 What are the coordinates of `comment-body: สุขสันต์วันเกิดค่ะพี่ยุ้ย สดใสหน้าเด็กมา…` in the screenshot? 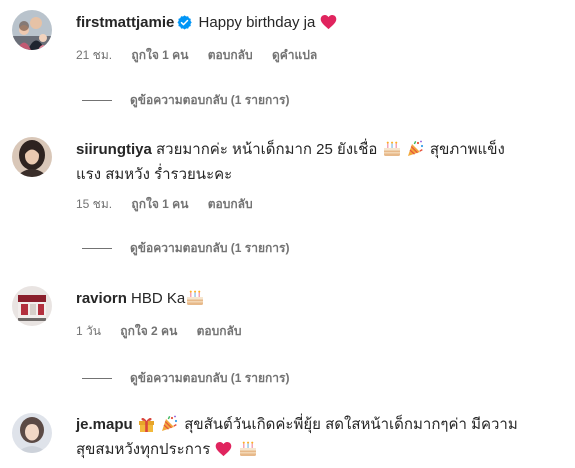 It's located at (351, 424).